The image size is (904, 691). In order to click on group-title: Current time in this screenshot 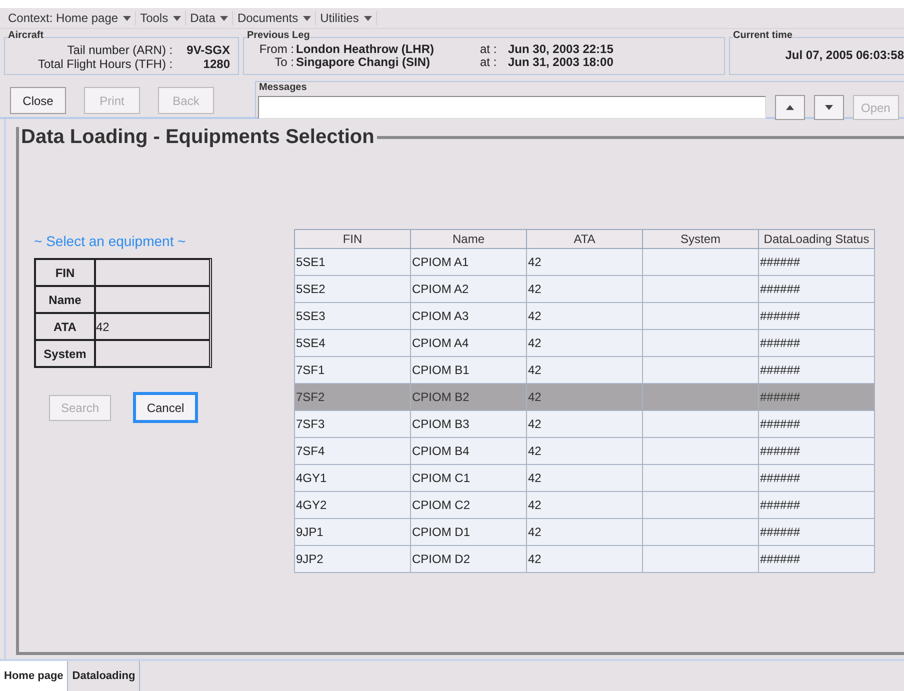, I will do `click(762, 35)`.